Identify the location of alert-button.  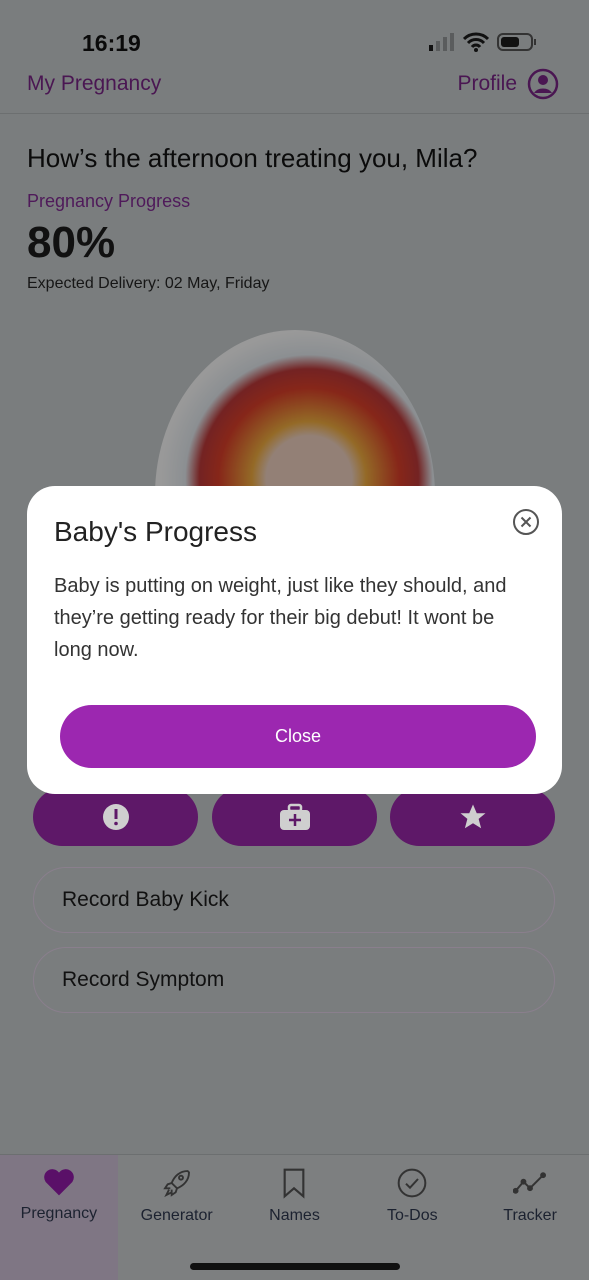
(115, 817).